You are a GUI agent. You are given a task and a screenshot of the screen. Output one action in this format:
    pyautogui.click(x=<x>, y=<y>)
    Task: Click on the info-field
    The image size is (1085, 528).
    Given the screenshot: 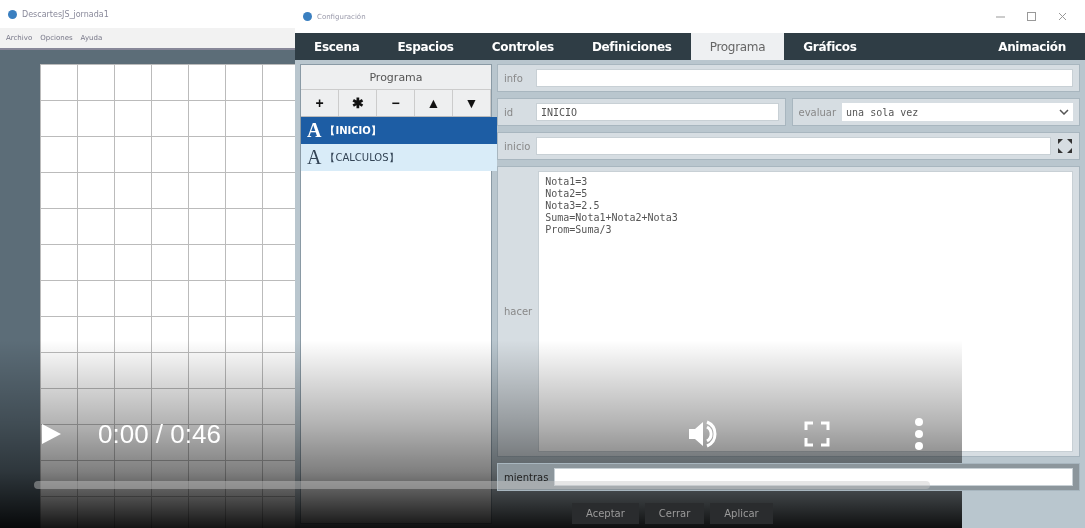 What is the action you would take?
    pyautogui.click(x=804, y=78)
    